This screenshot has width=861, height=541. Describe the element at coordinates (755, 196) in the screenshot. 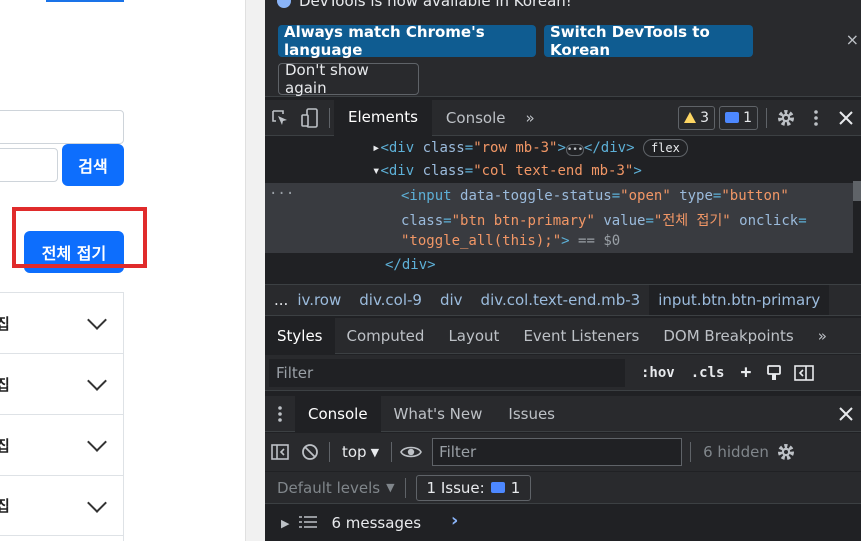

I see `attr-value: "button"` at that location.